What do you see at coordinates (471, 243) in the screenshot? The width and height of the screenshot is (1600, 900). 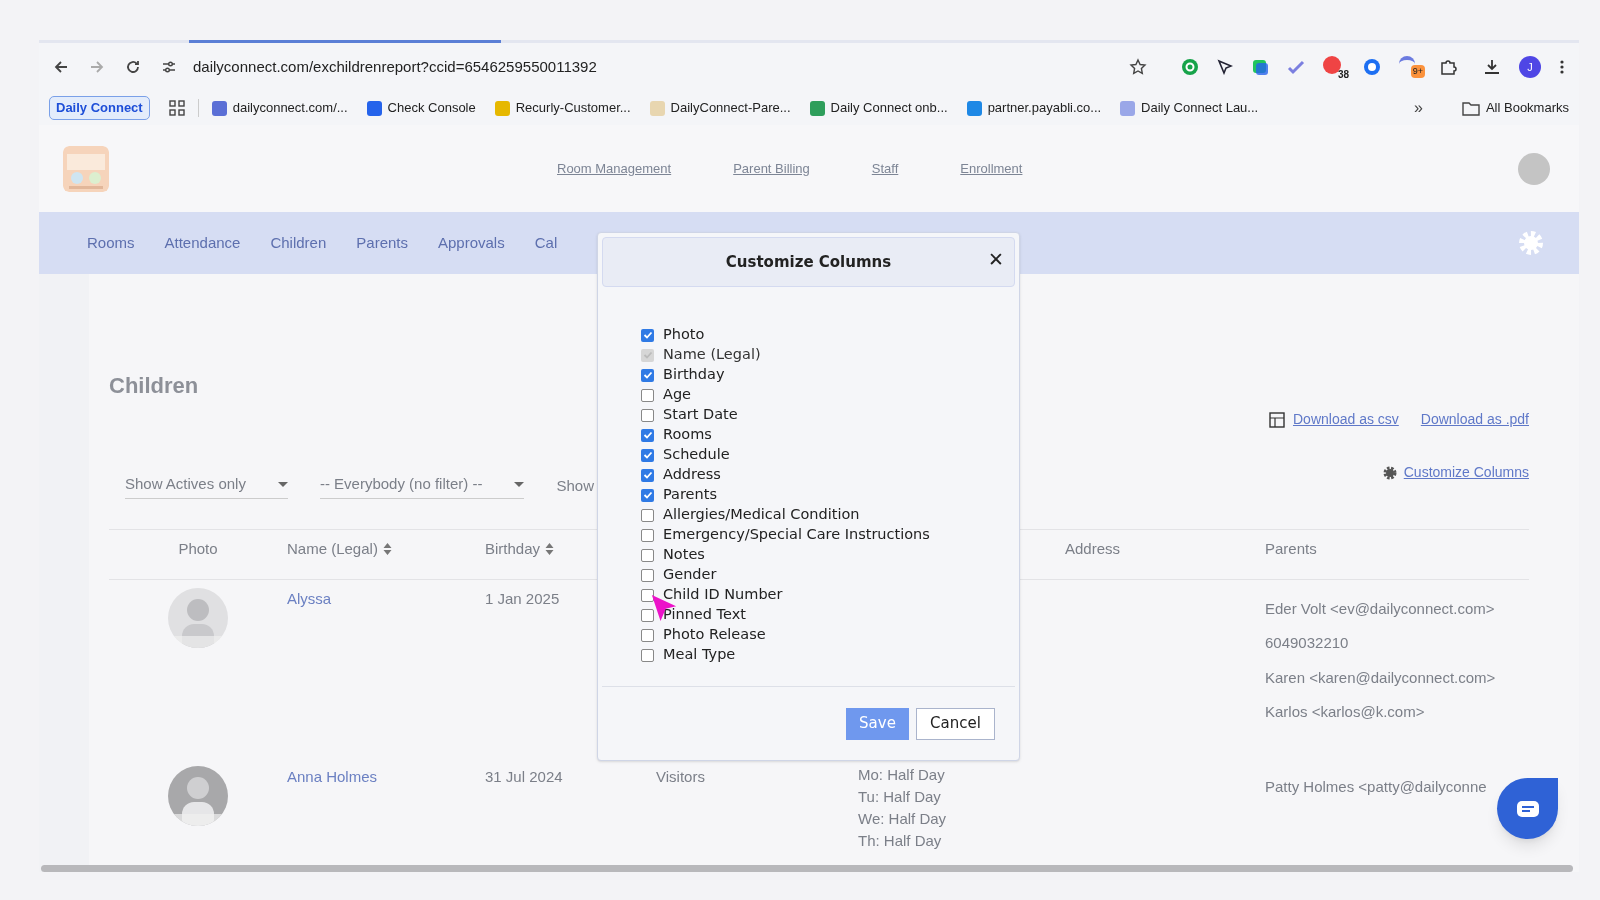 I see `nav-tab: Approvals` at bounding box center [471, 243].